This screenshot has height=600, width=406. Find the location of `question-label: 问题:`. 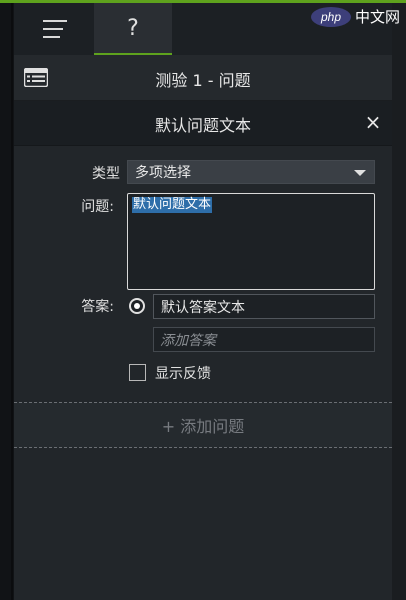

question-label: 问题: is located at coordinates (97, 207).